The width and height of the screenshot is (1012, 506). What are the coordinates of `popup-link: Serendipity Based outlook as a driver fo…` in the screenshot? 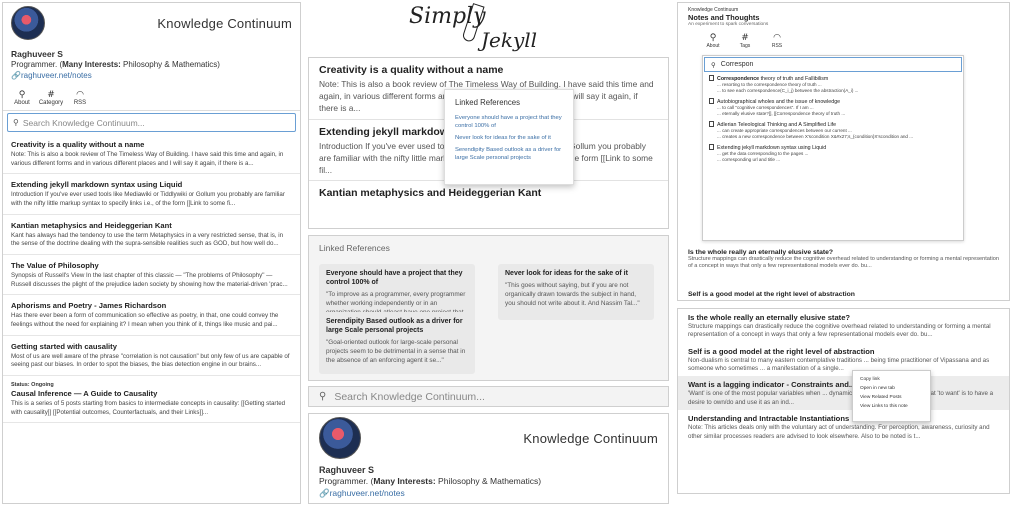 It's located at (509, 155).